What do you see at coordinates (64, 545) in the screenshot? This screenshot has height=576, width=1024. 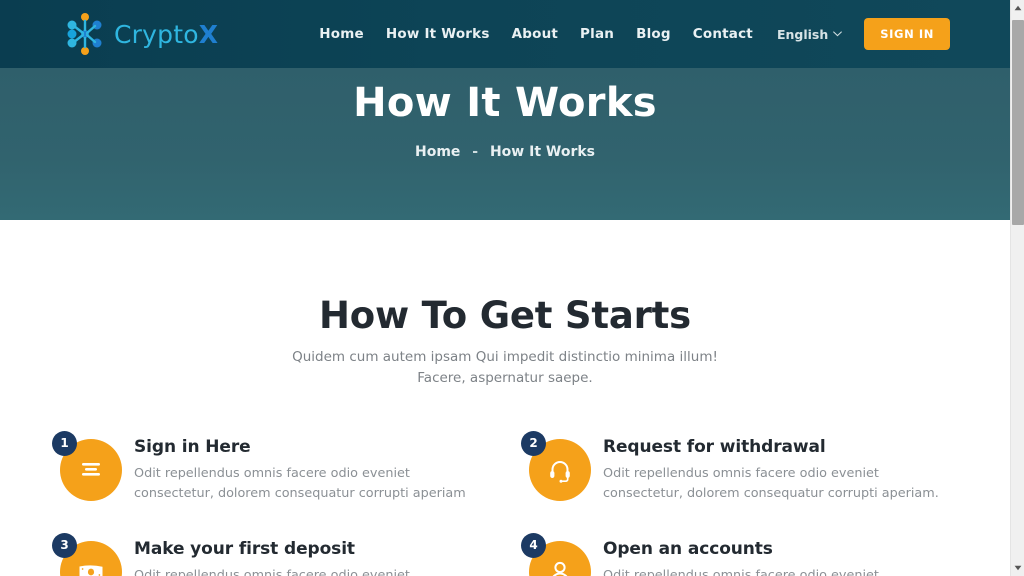 I see `step-number-badge: 3` at bounding box center [64, 545].